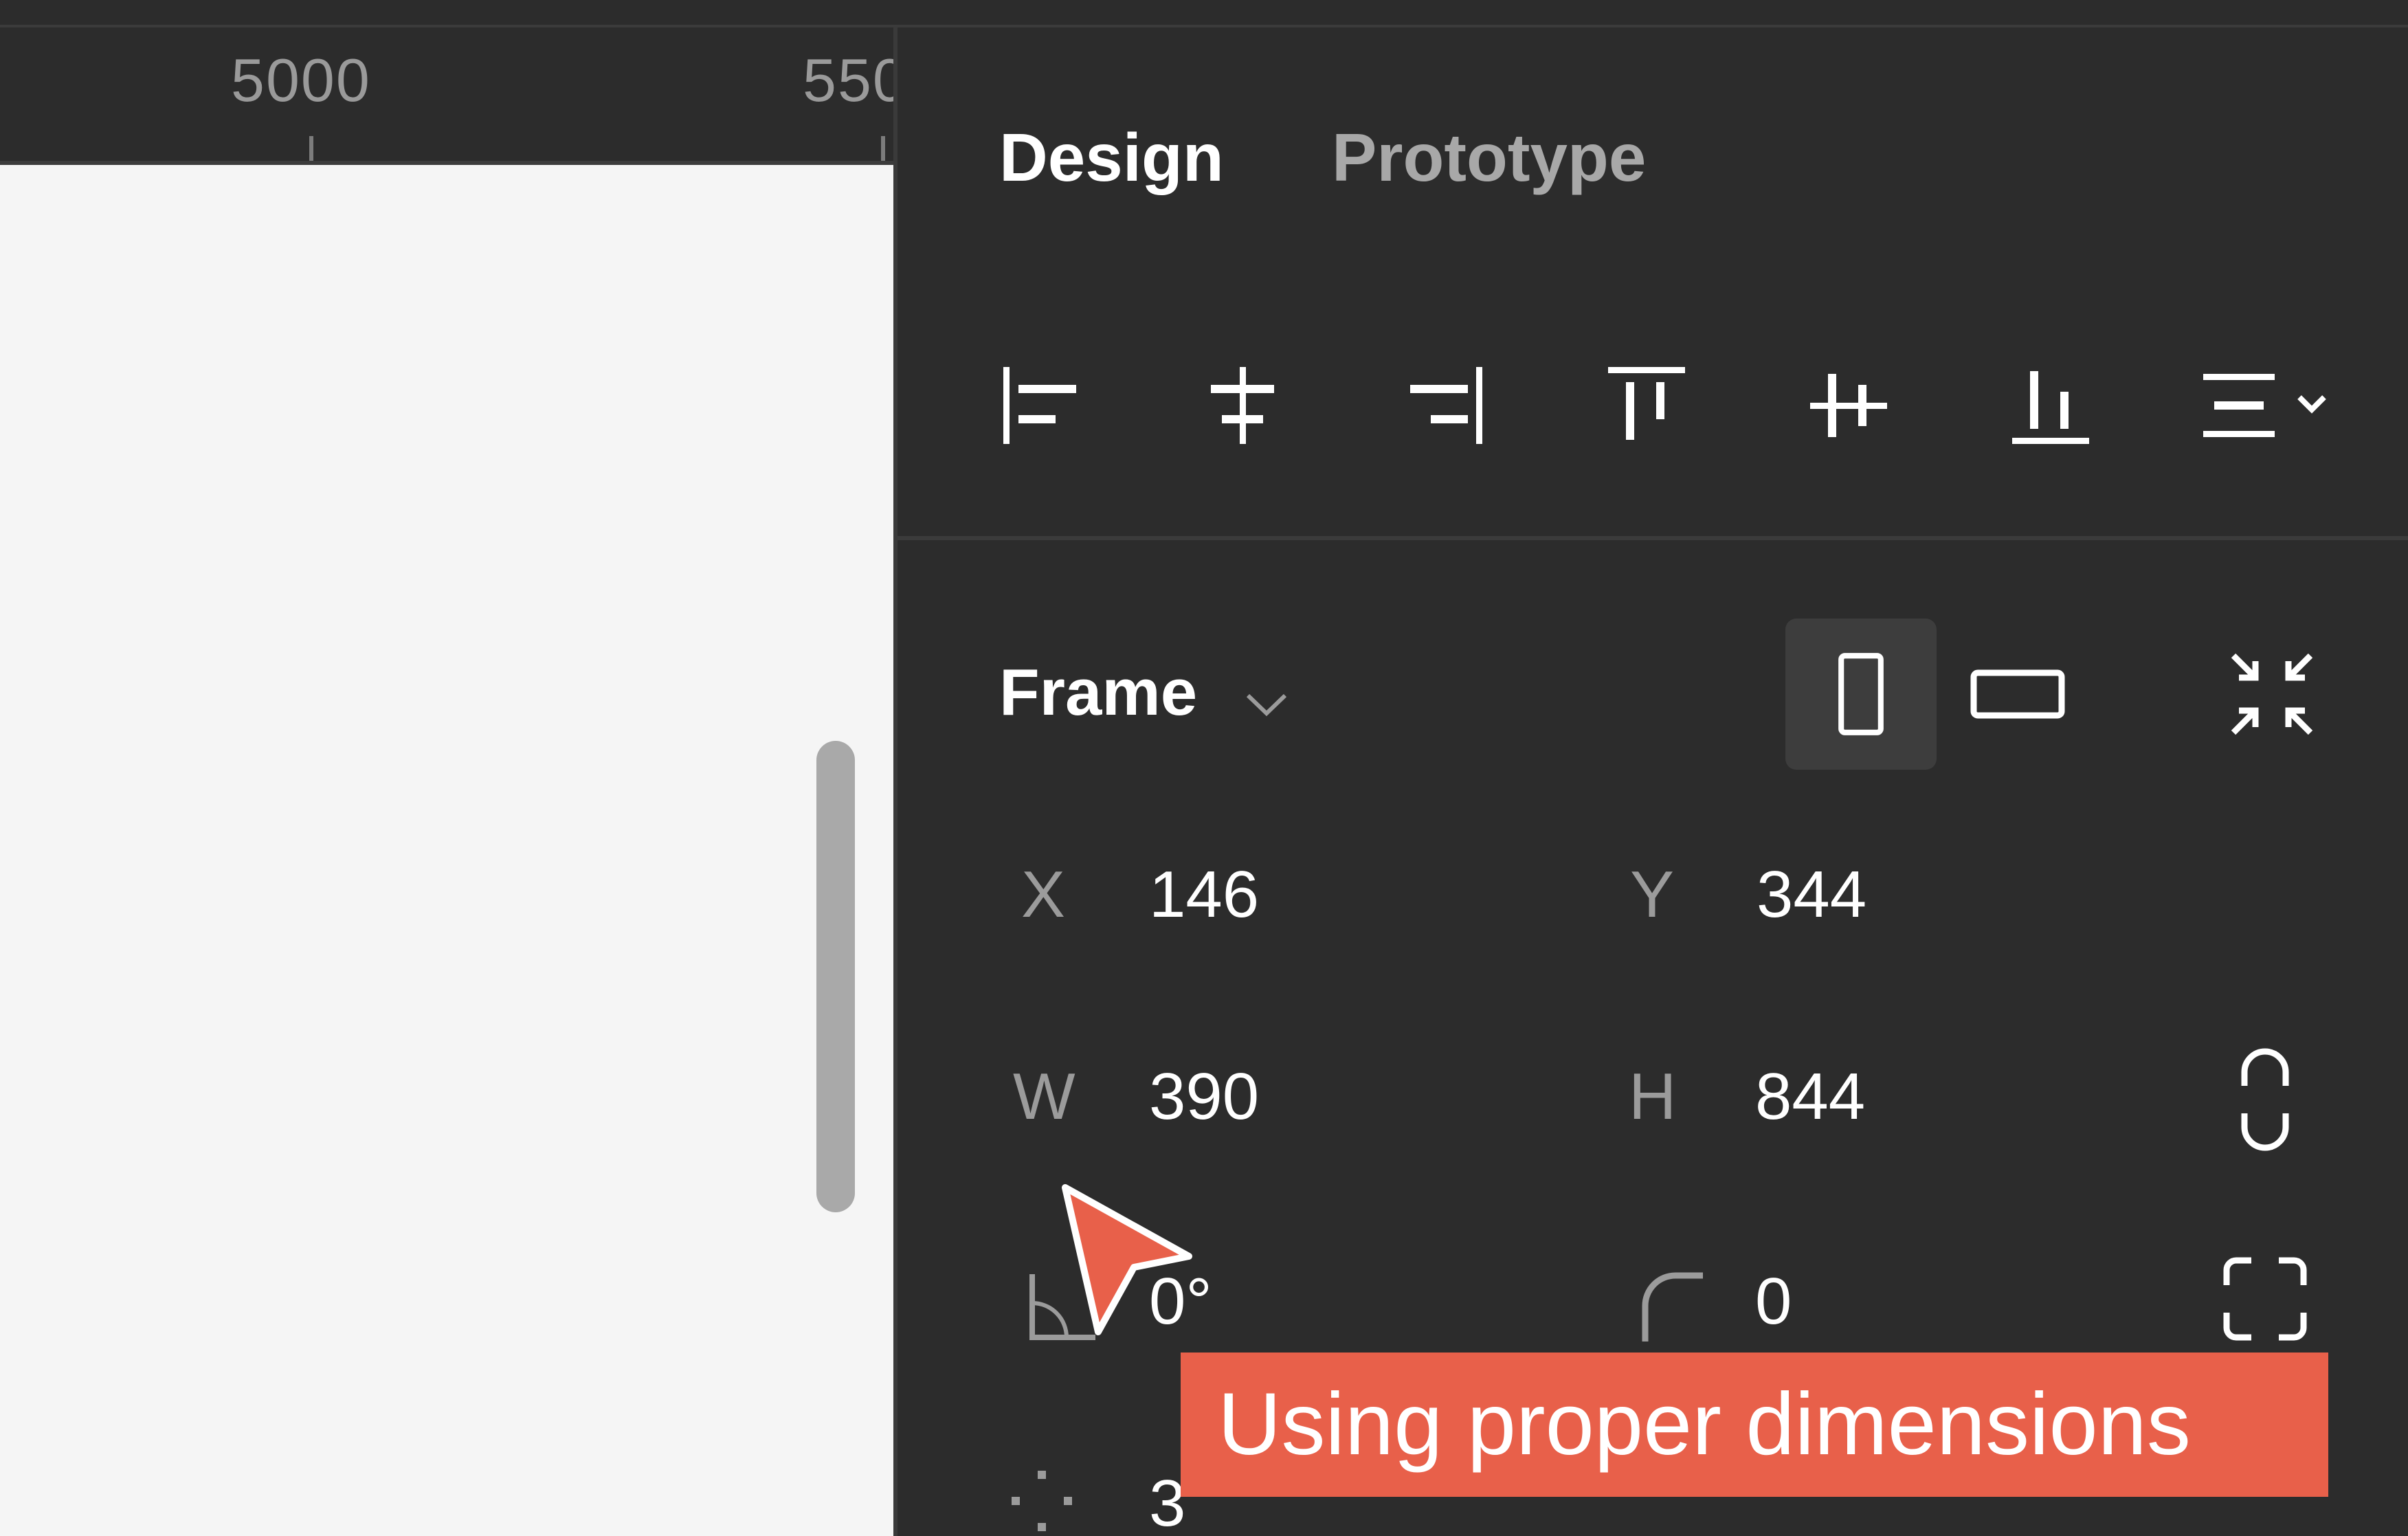 The height and width of the screenshot is (1536, 2408). Describe the element at coordinates (1127, 1259) in the screenshot. I see `pointer-cursor-icon` at that location.